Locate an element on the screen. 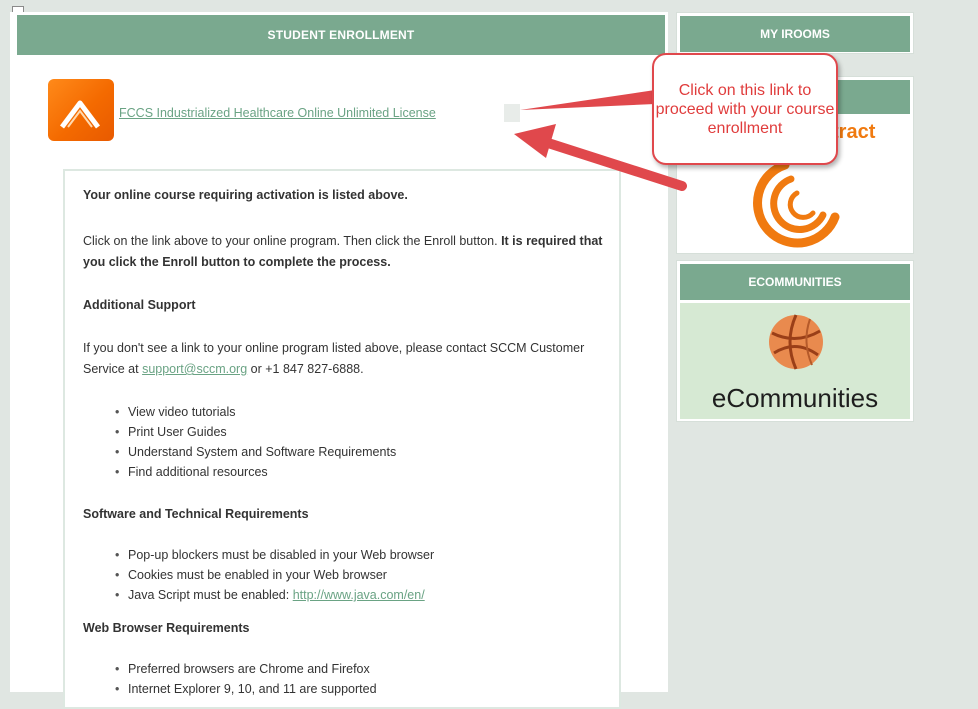  abstract-logo-icon is located at coordinates (796, 204).